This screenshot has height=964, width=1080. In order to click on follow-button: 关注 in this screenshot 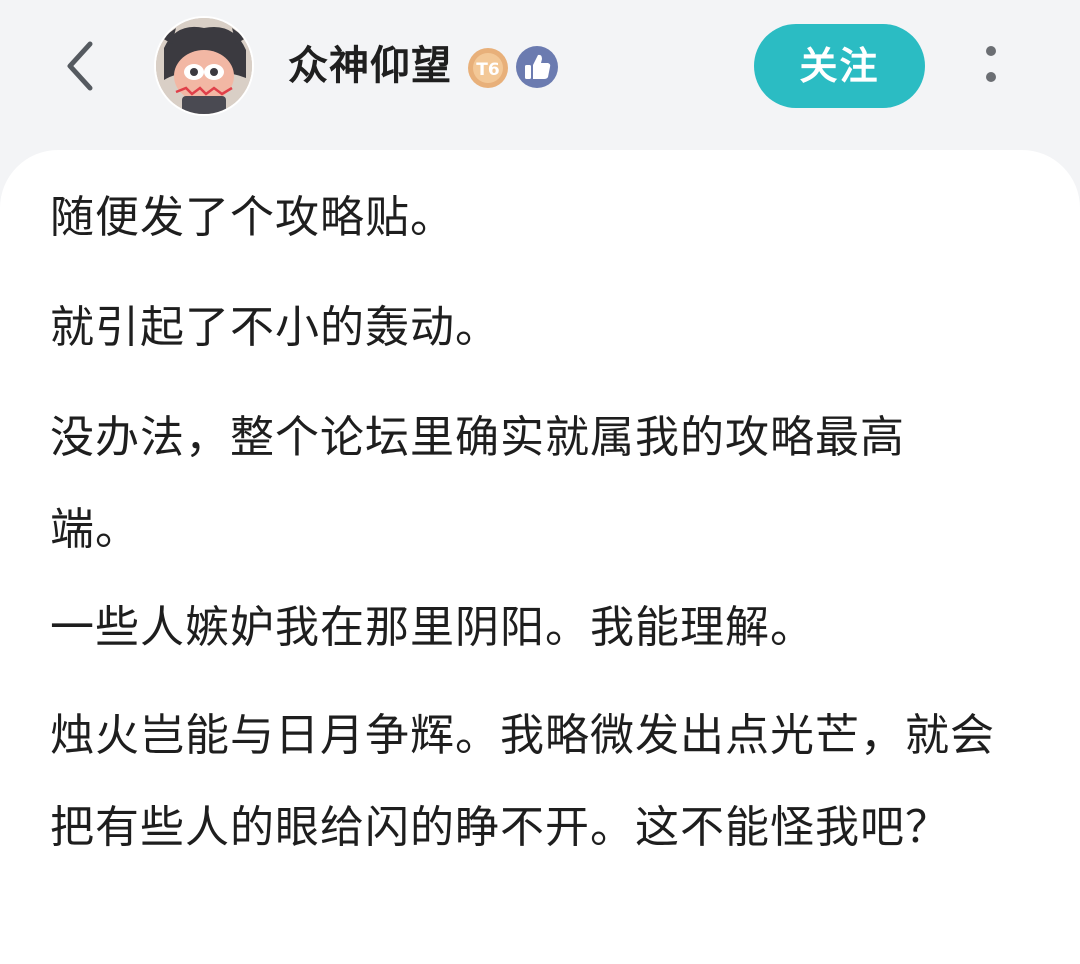, I will do `click(839, 66)`.